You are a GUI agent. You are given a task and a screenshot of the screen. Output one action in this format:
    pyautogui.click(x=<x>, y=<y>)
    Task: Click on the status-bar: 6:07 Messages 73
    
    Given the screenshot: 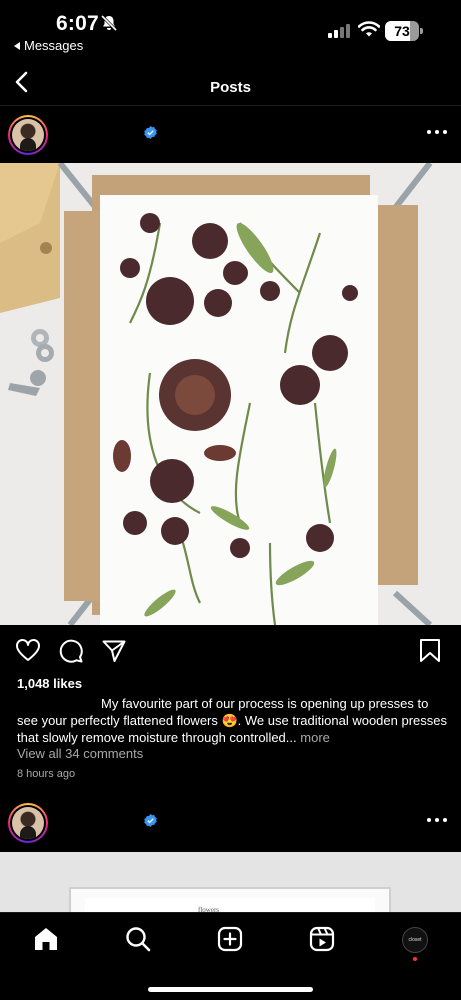 What is the action you would take?
    pyautogui.click(x=230, y=29)
    